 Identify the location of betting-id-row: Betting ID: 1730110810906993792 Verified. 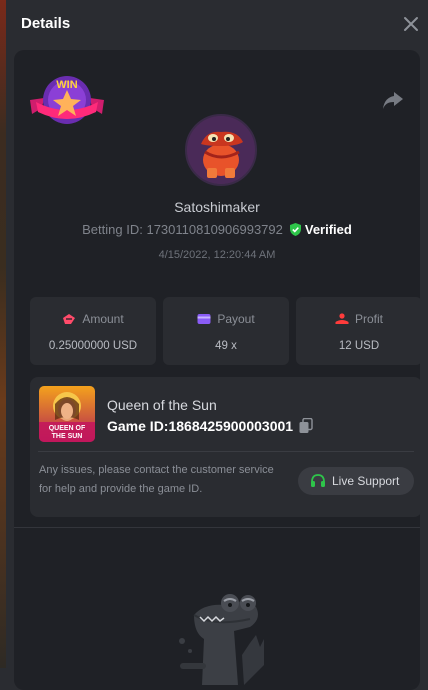
(217, 229).